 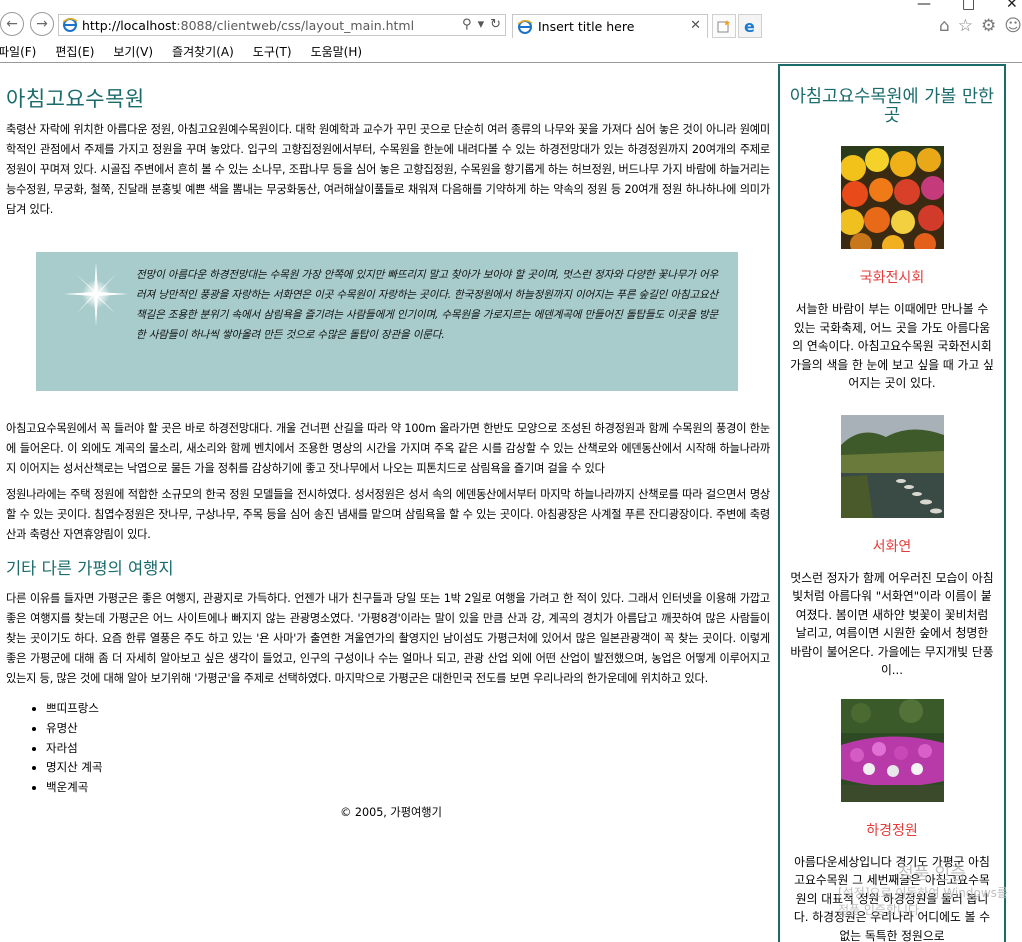 What do you see at coordinates (944, 26) in the screenshot?
I see `home-icon: ⌂` at bounding box center [944, 26].